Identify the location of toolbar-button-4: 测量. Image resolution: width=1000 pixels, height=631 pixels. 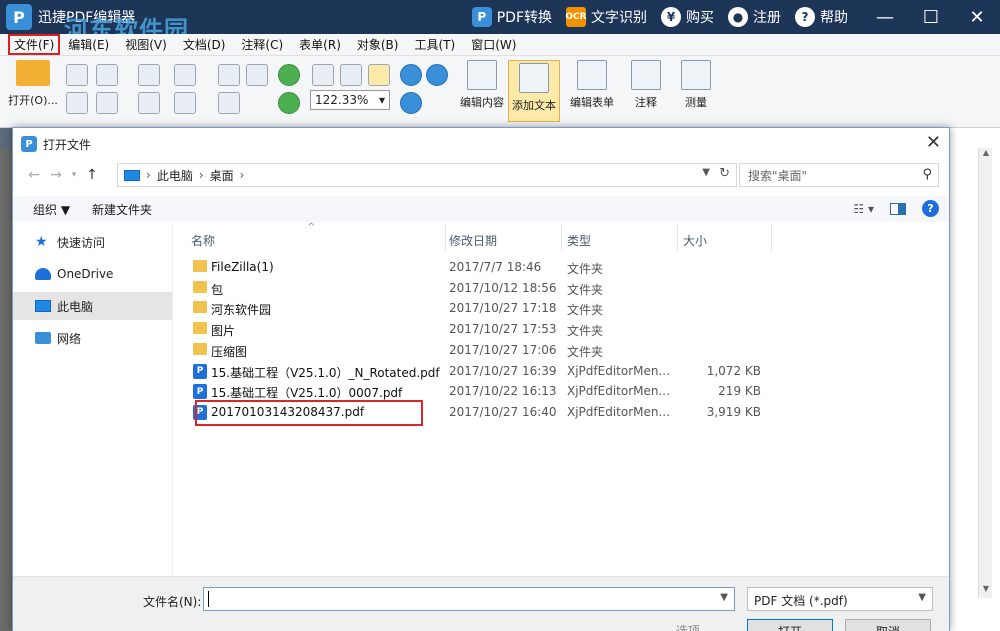
(696, 85).